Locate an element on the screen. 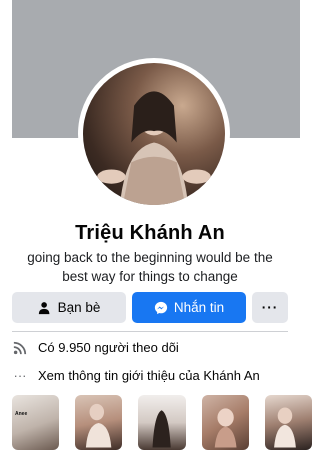  message-button-label: Nhắn tin is located at coordinates (199, 307).